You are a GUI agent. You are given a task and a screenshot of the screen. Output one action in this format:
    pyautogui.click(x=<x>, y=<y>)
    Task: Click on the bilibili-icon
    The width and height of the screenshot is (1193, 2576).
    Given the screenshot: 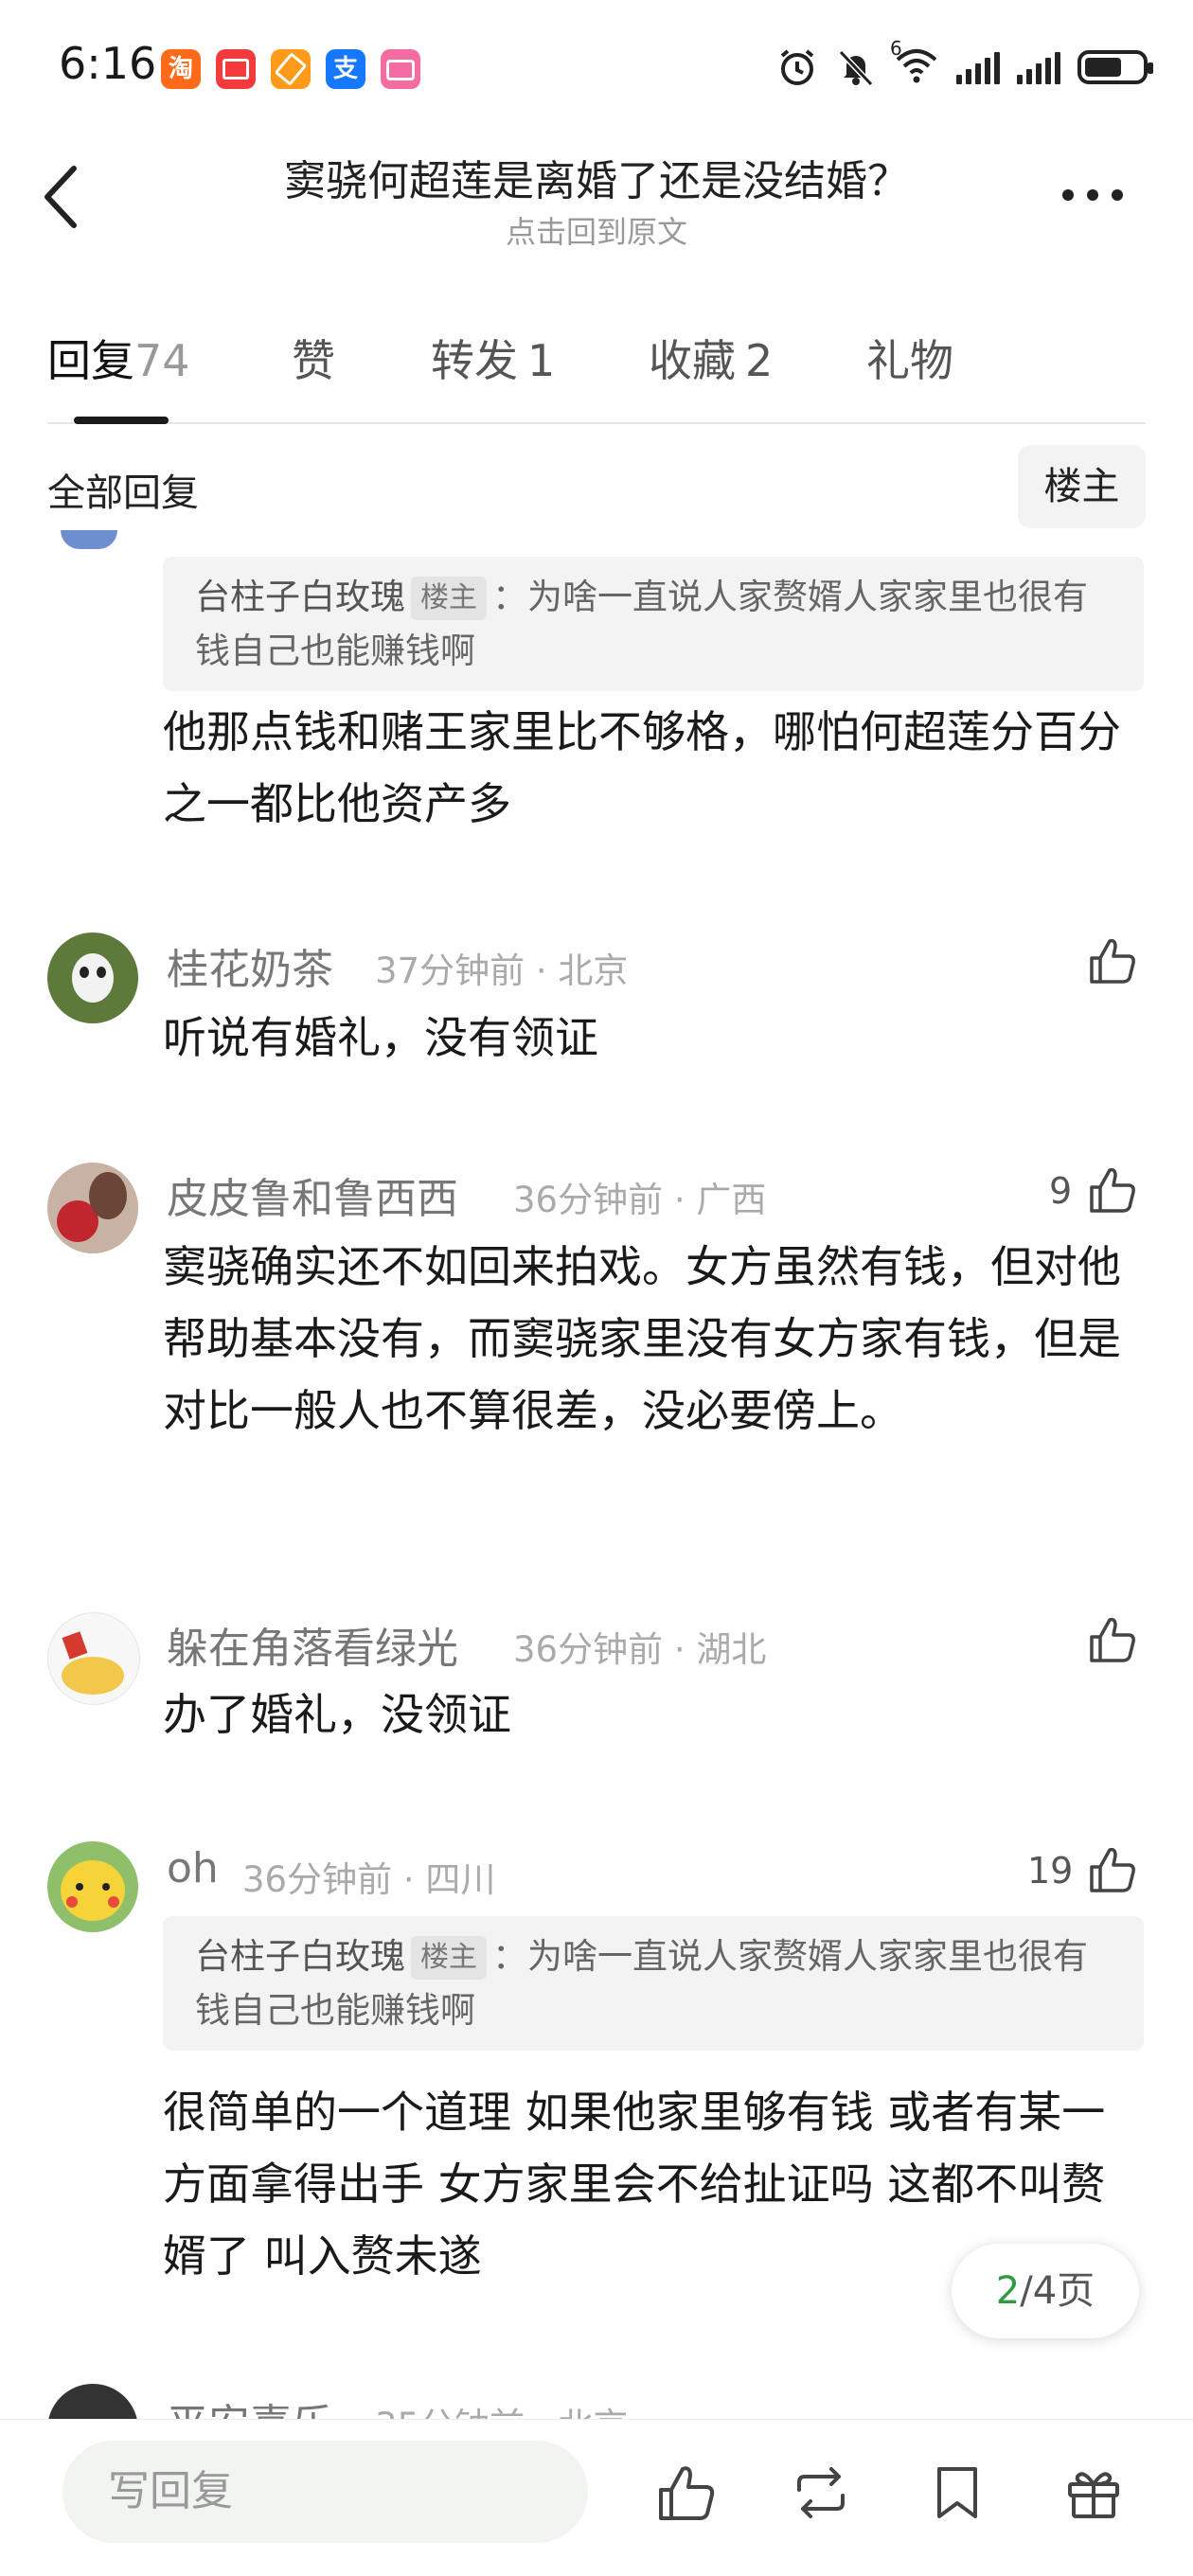 What is the action you would take?
    pyautogui.click(x=400, y=69)
    